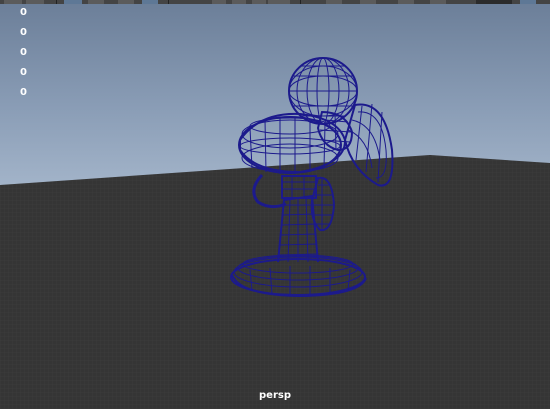 This screenshot has height=409, width=550. I want to click on fan-blade-right, so click(368, 145).